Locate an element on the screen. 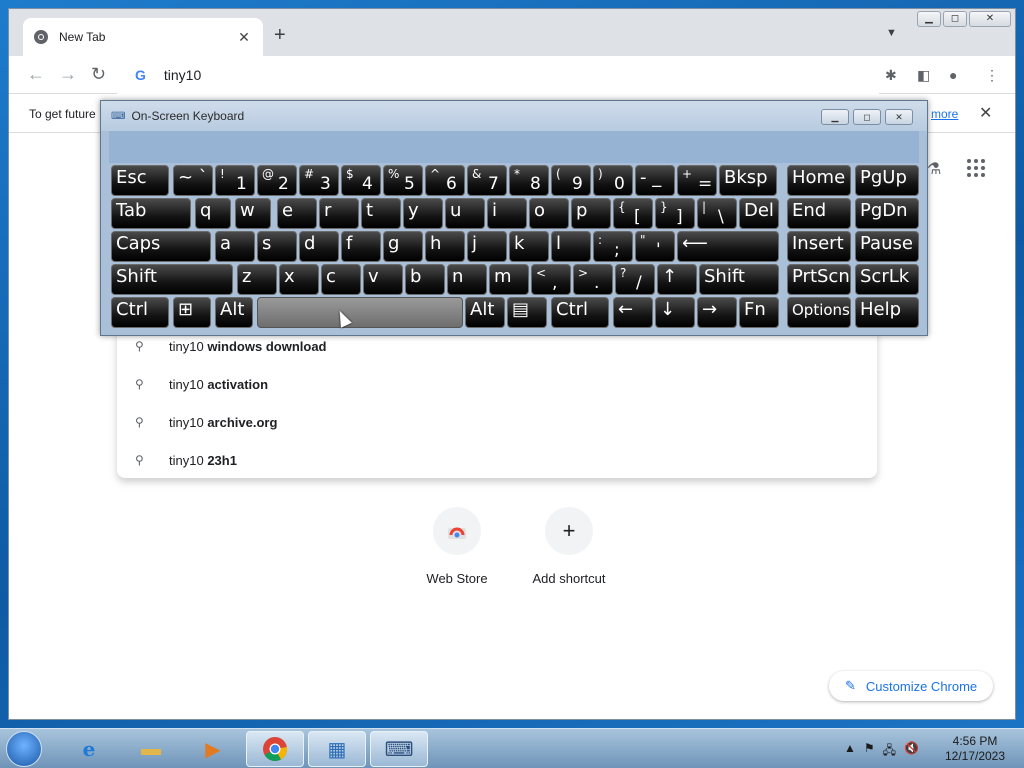 The width and height of the screenshot is (1024, 768). apps-grid-icon is located at coordinates (976, 168).